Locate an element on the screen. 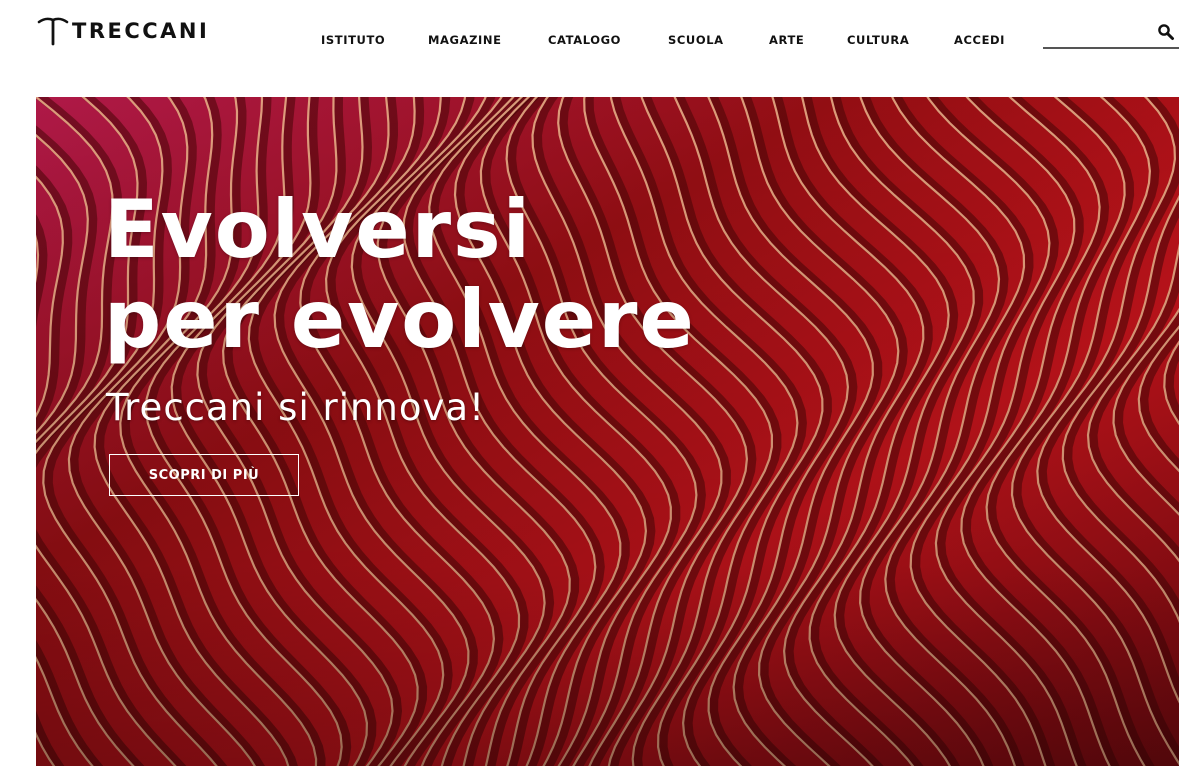  discover-more-button: SCOPRI DI PIÙ is located at coordinates (204, 475).